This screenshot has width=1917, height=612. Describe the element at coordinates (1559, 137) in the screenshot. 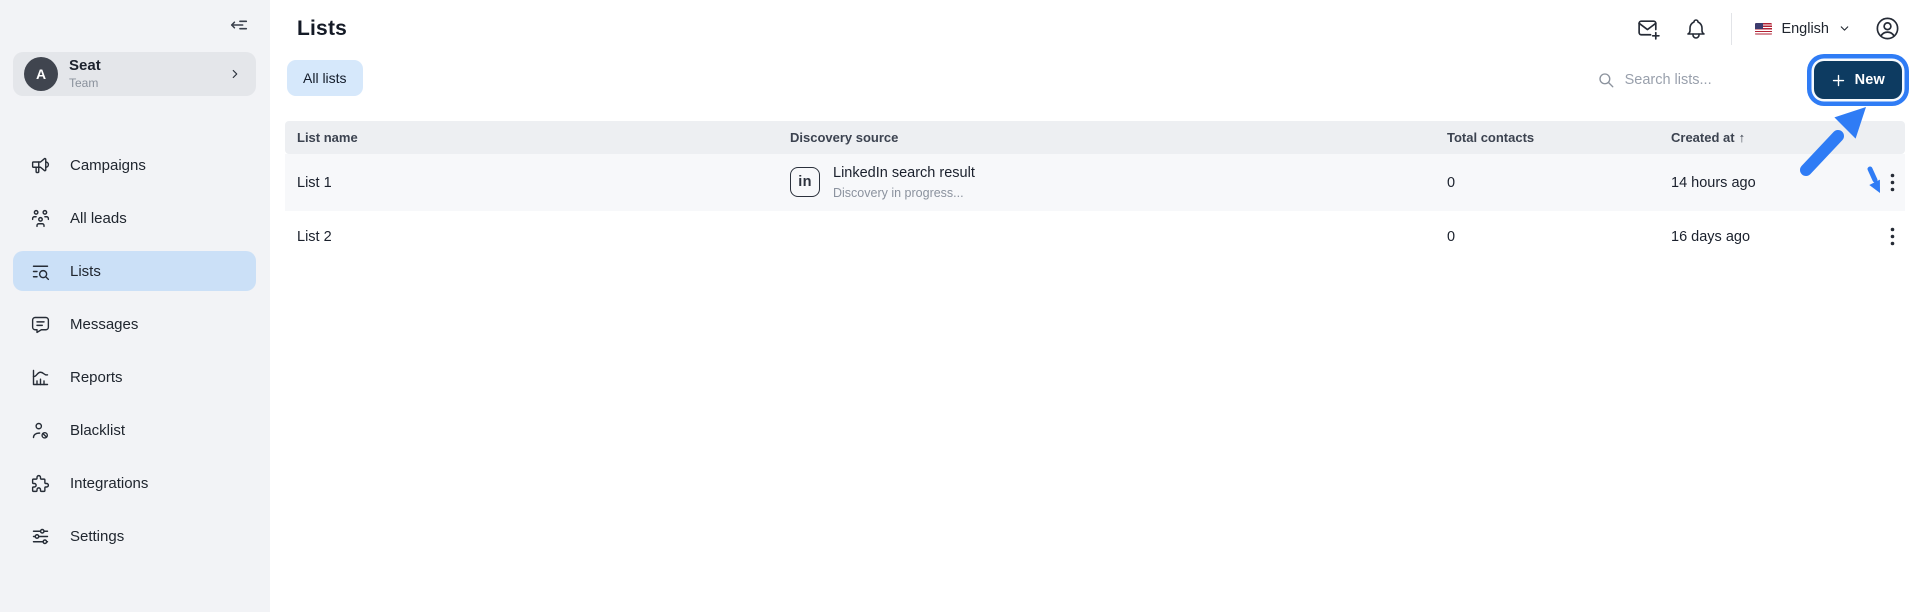

I see `column-header-total-contacts: Total contacts` at that location.